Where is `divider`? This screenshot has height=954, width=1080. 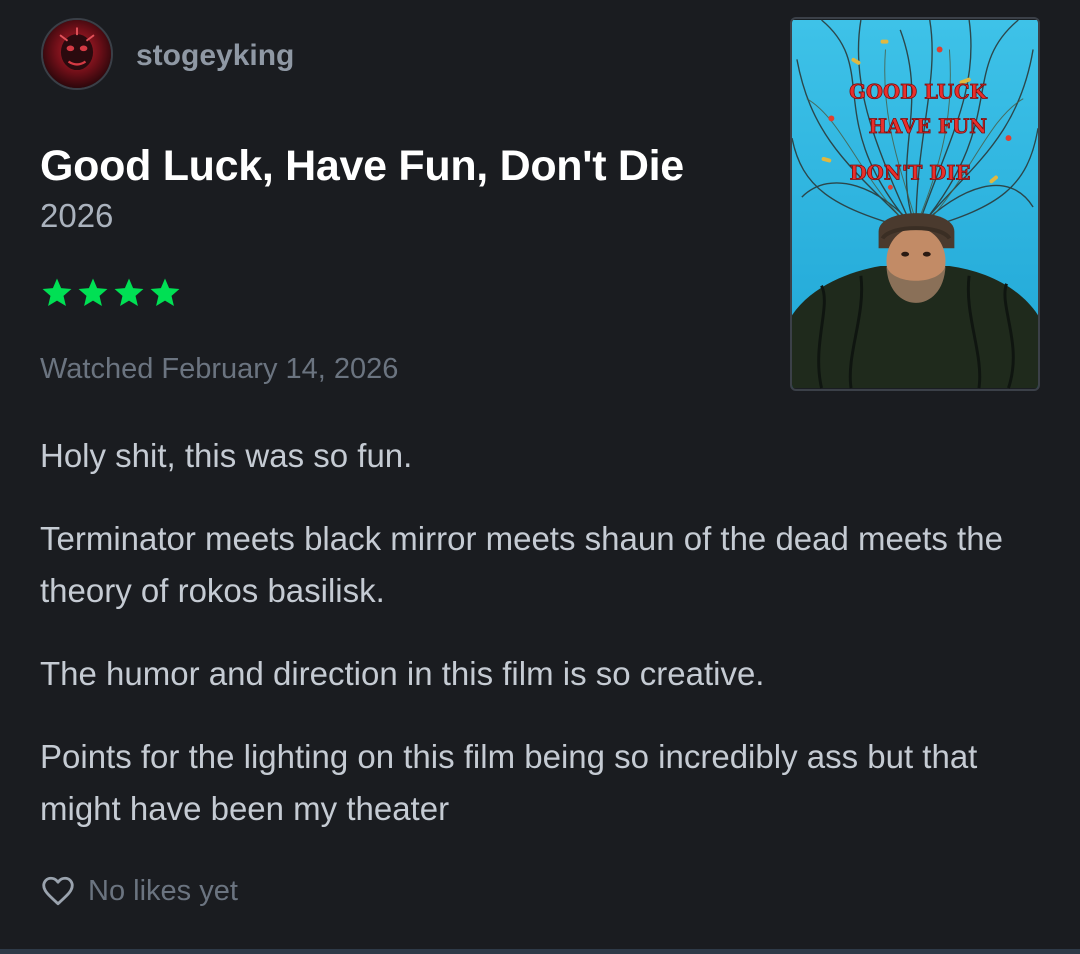
divider is located at coordinates (540, 951).